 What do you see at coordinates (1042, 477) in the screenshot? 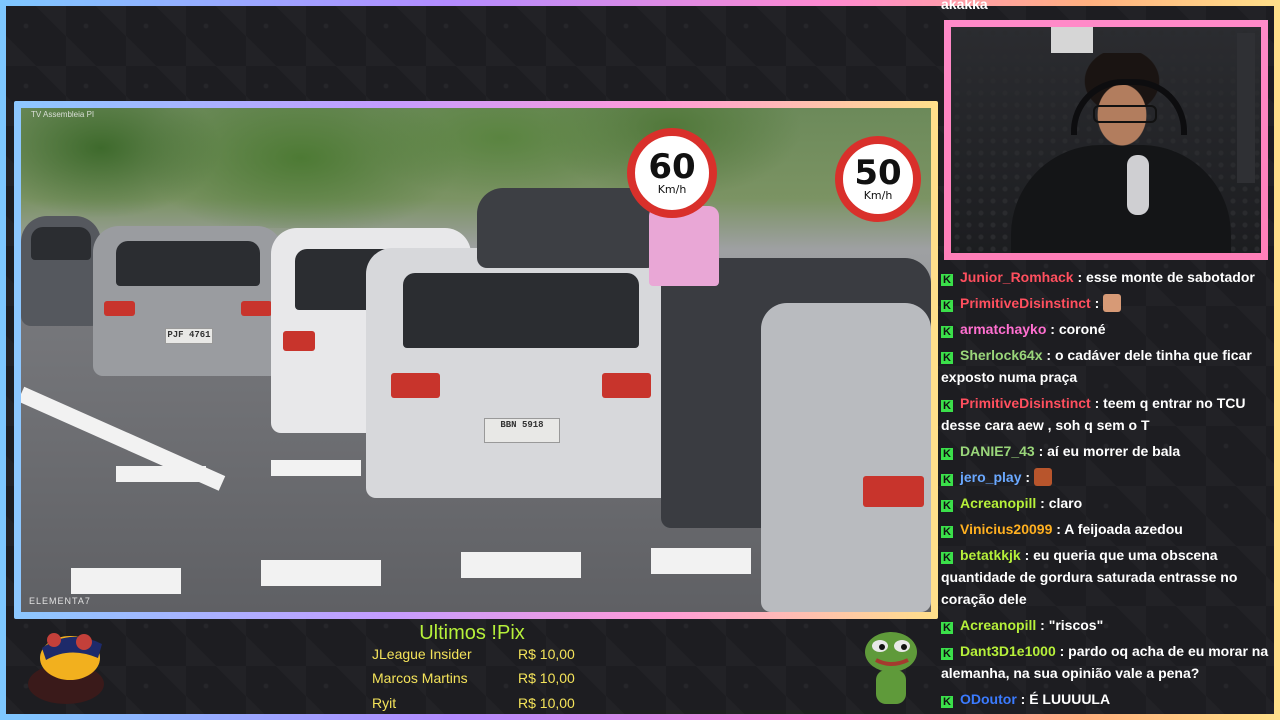
I see `face-emote-icon` at bounding box center [1042, 477].